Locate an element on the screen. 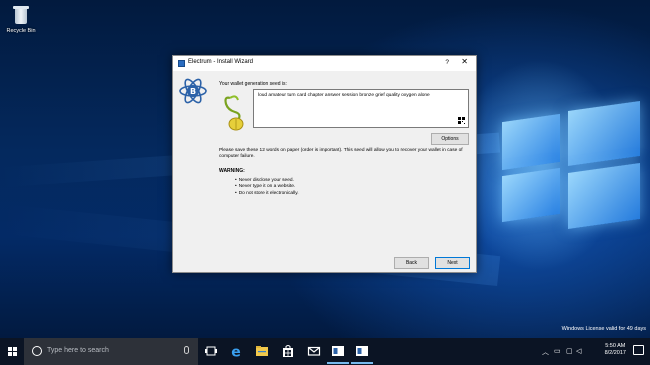 The image size is (650, 365). start-button is located at coordinates (12, 351).